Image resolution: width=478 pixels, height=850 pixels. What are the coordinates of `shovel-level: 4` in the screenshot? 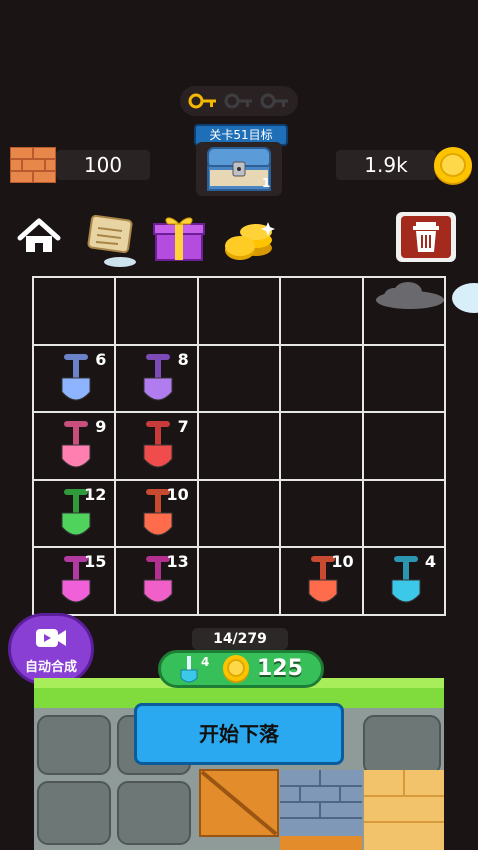 It's located at (430, 562).